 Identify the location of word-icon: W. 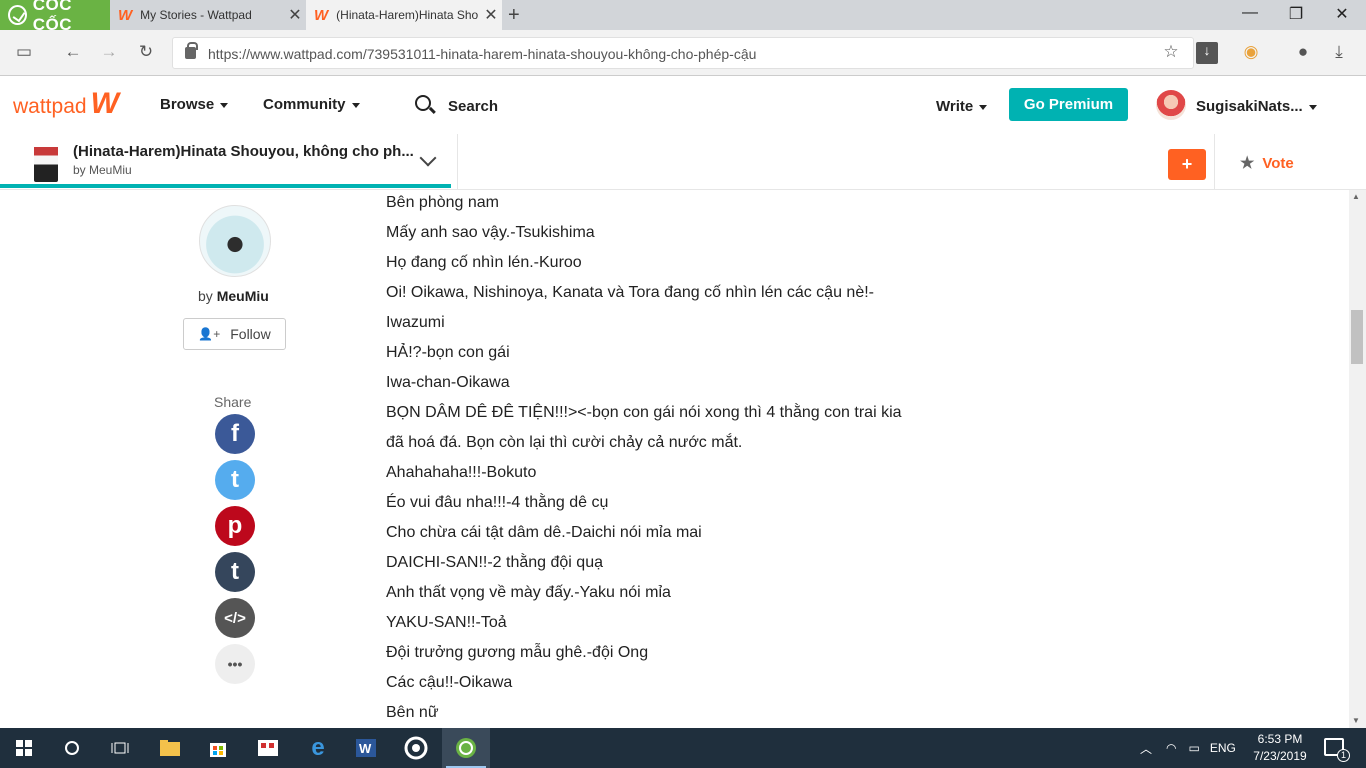
(366, 748).